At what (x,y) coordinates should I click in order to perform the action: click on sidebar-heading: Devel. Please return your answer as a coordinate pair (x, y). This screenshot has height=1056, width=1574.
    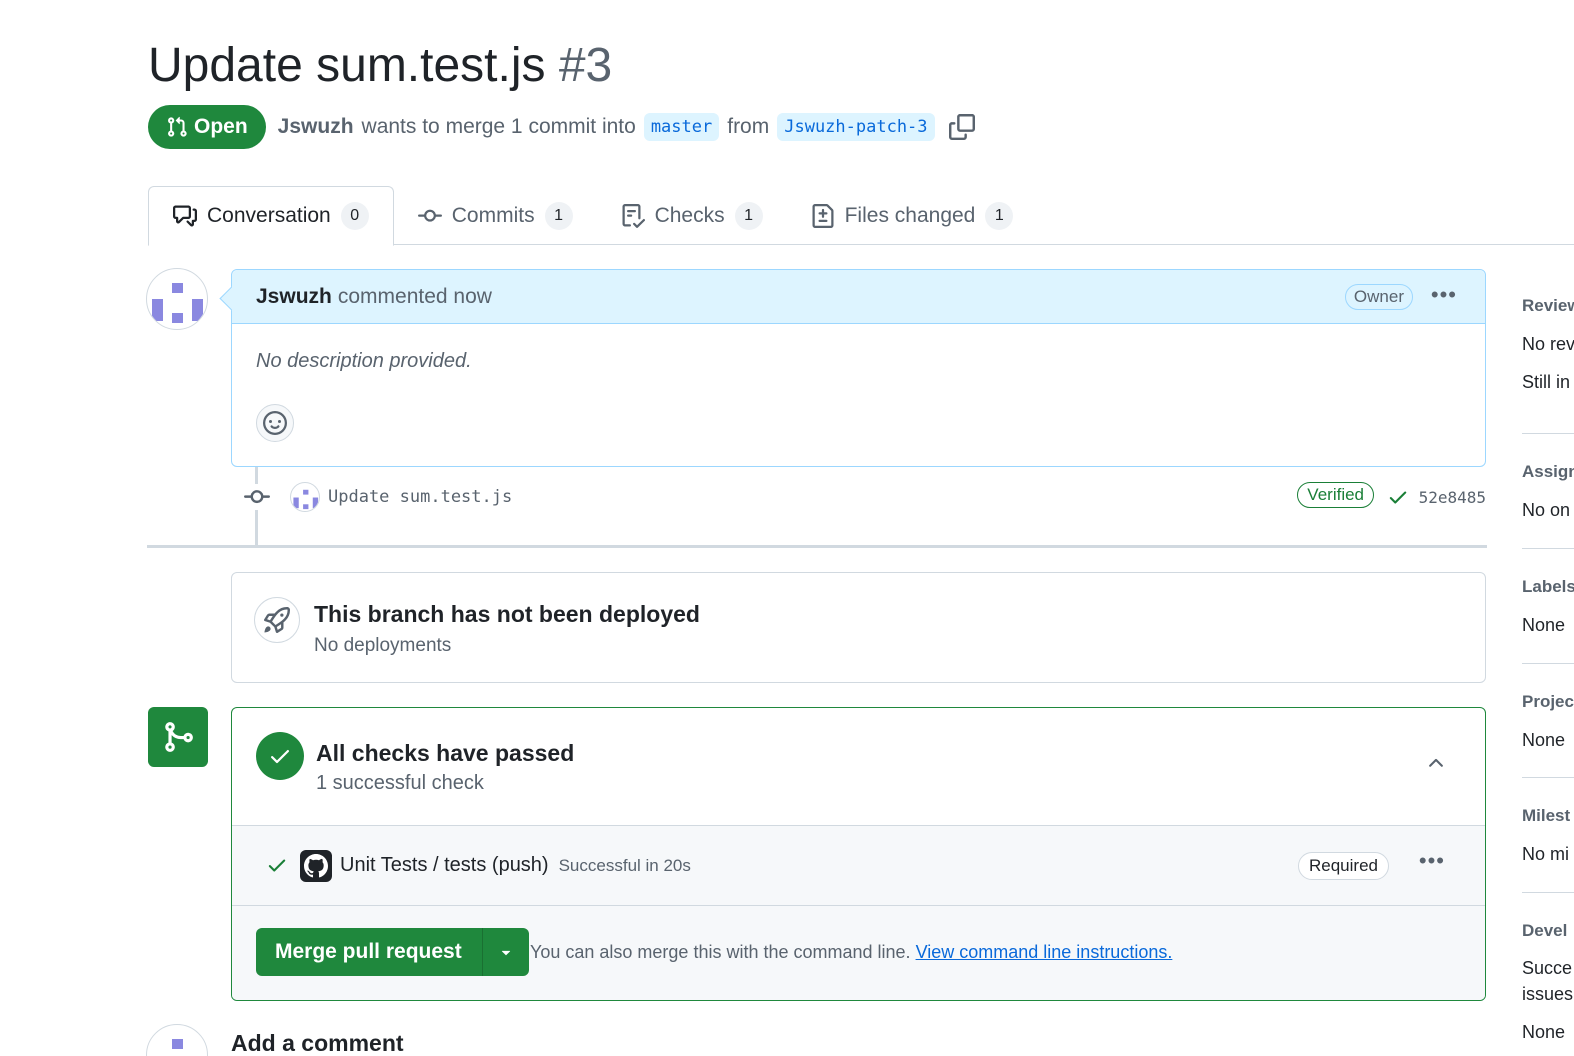
    Looking at the image, I should click on (1545, 930).